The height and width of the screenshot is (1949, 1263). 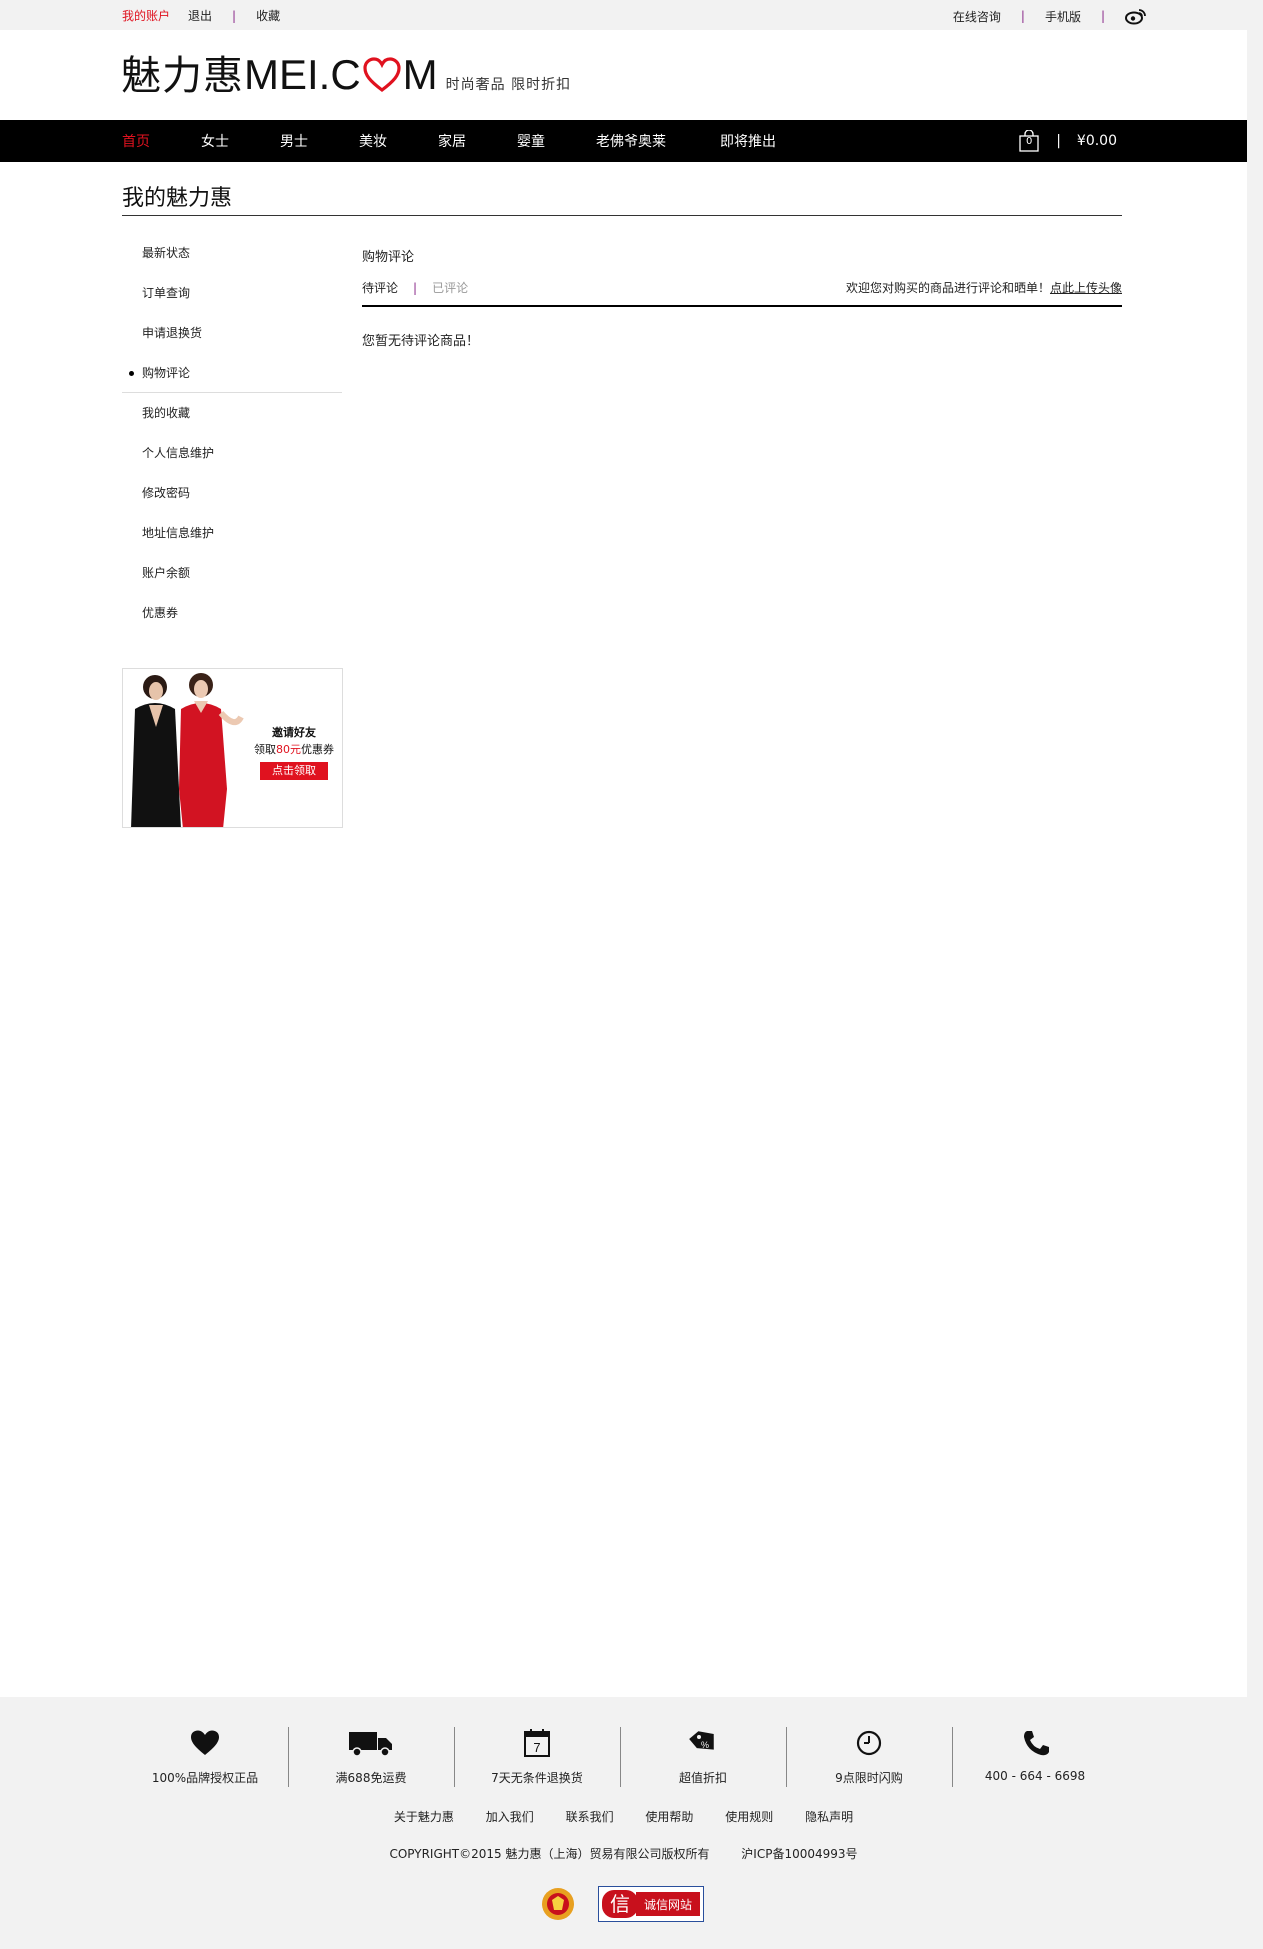 I want to click on nav-item-home: 首页, so click(x=161, y=141).